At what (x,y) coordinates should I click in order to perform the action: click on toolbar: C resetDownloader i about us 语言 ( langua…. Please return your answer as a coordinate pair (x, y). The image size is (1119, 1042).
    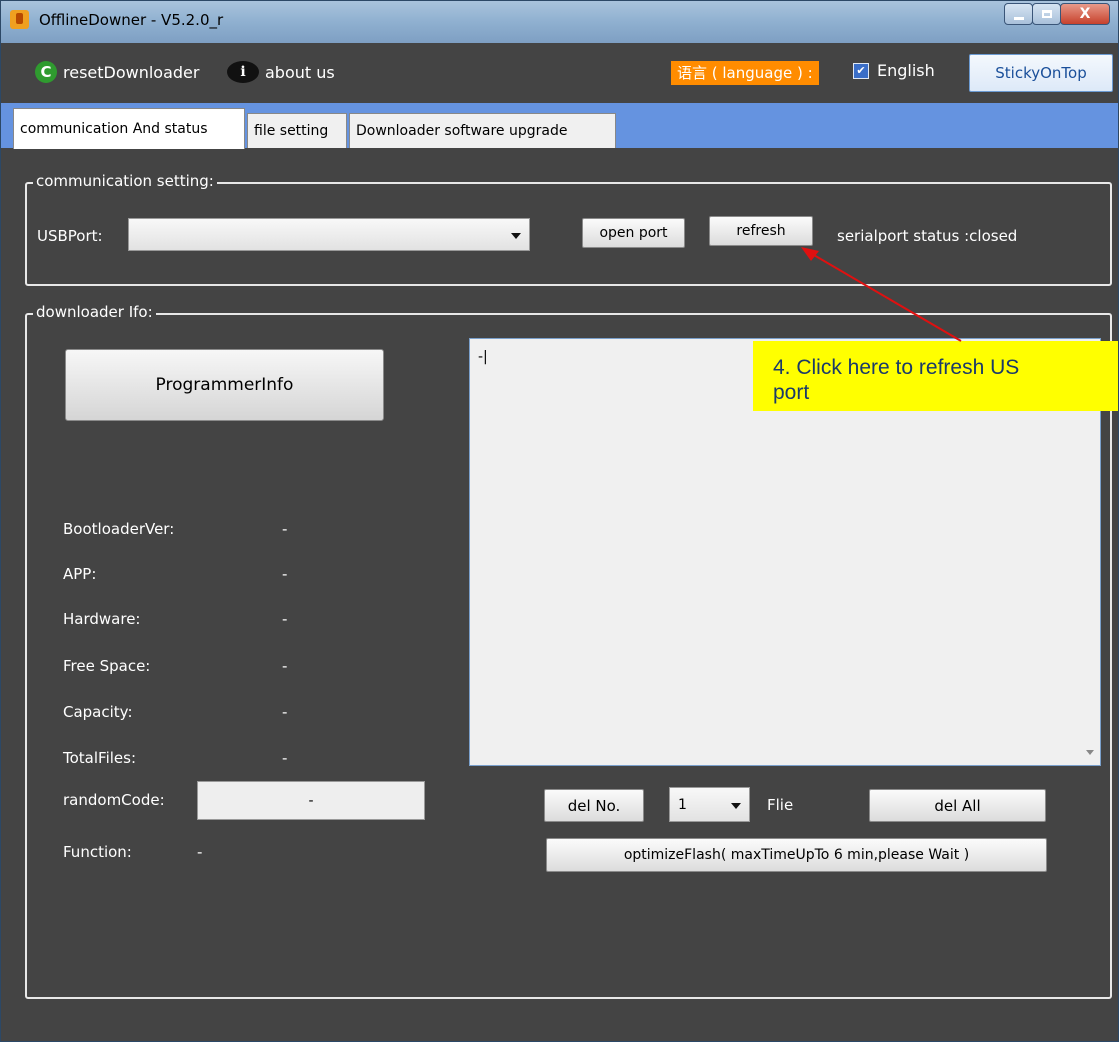
    Looking at the image, I should click on (559, 73).